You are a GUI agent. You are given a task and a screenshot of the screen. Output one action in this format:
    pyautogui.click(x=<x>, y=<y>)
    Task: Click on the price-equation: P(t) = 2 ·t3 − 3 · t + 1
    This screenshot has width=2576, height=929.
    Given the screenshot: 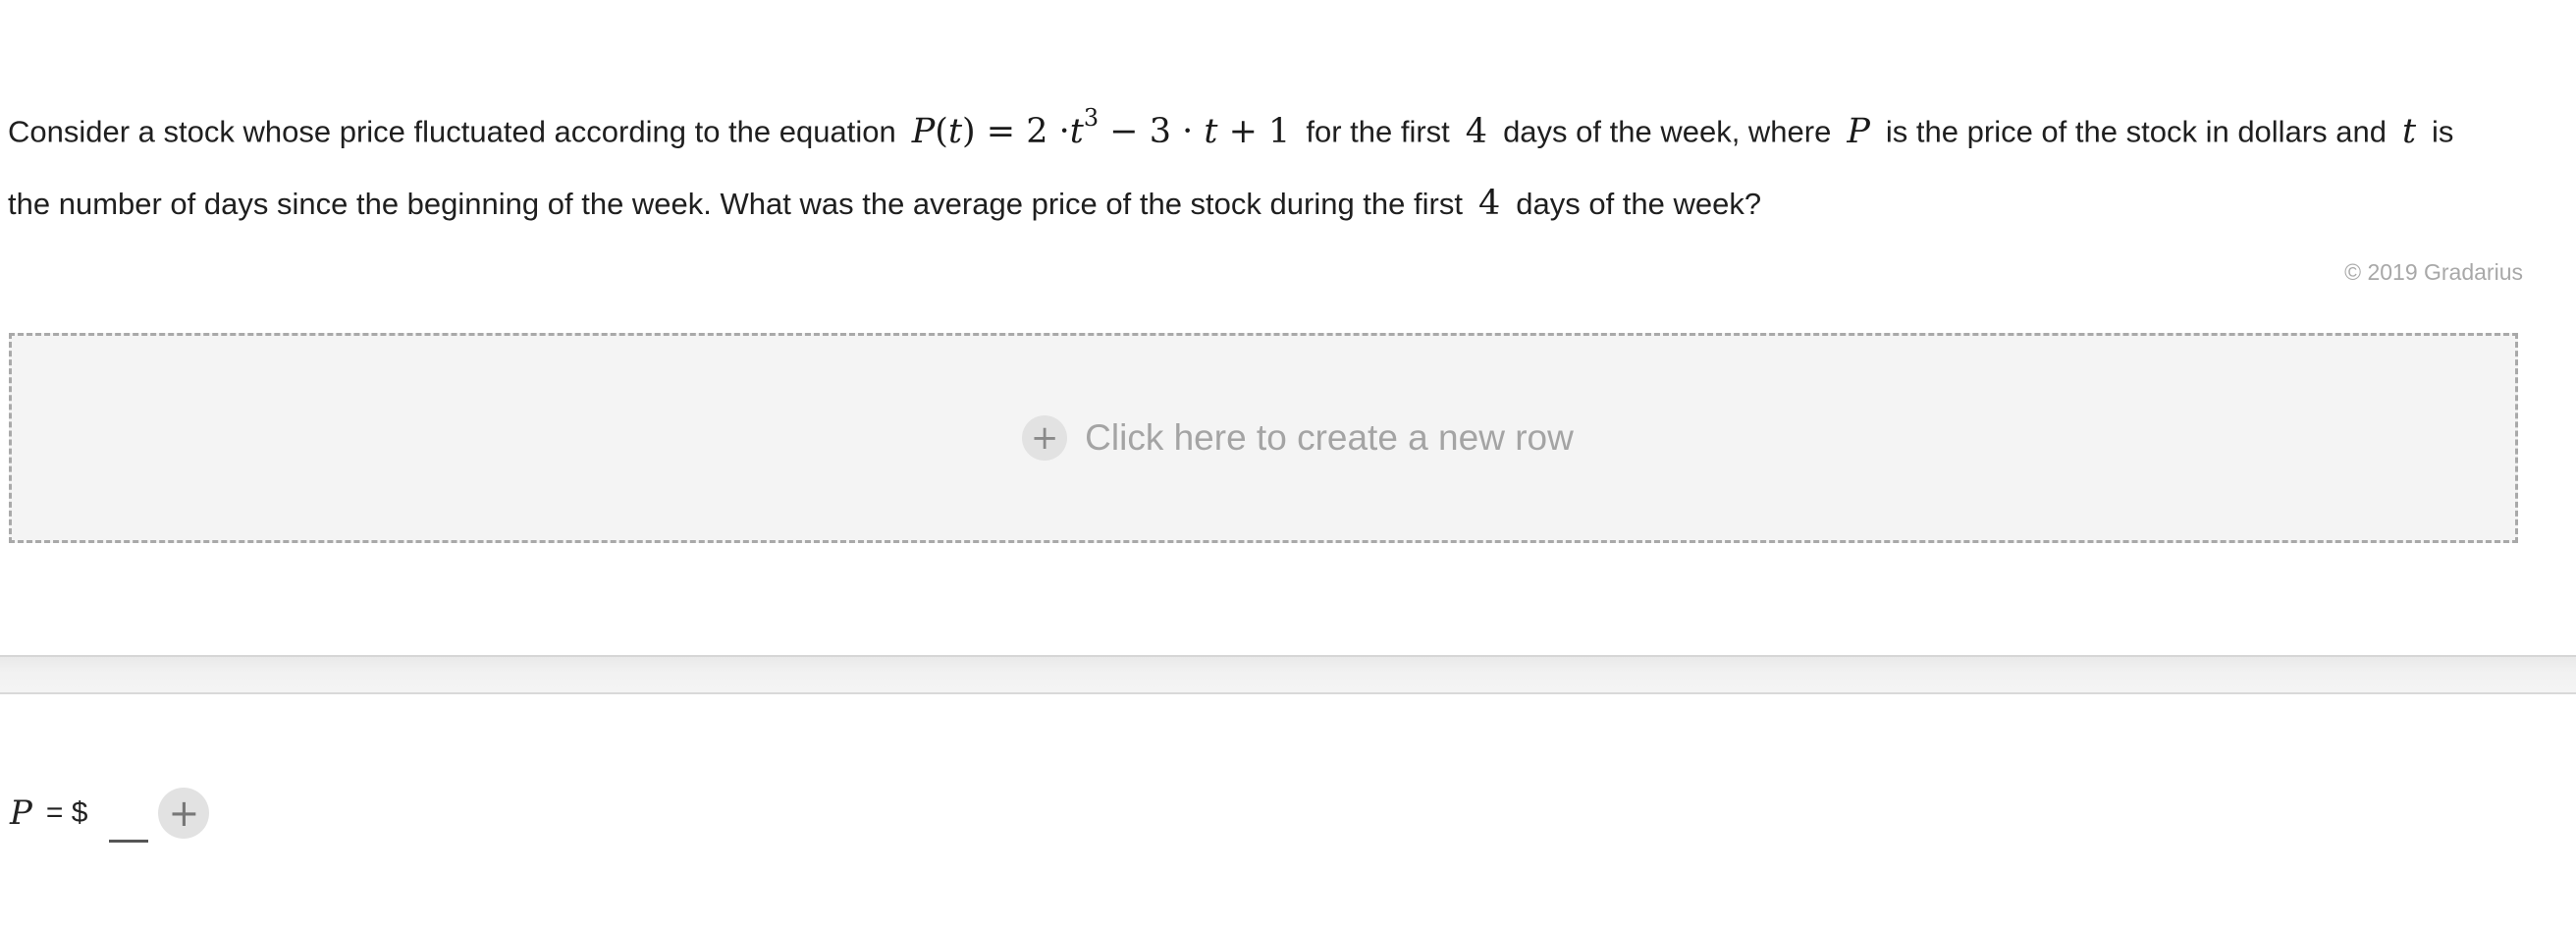 What is the action you would take?
    pyautogui.click(x=1101, y=128)
    